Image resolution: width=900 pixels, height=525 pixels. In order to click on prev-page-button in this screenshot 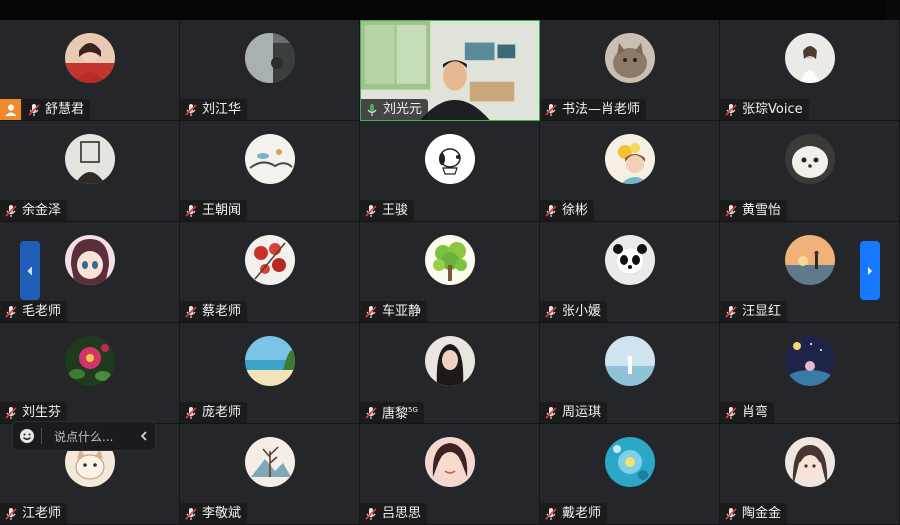, I will do `click(30, 270)`.